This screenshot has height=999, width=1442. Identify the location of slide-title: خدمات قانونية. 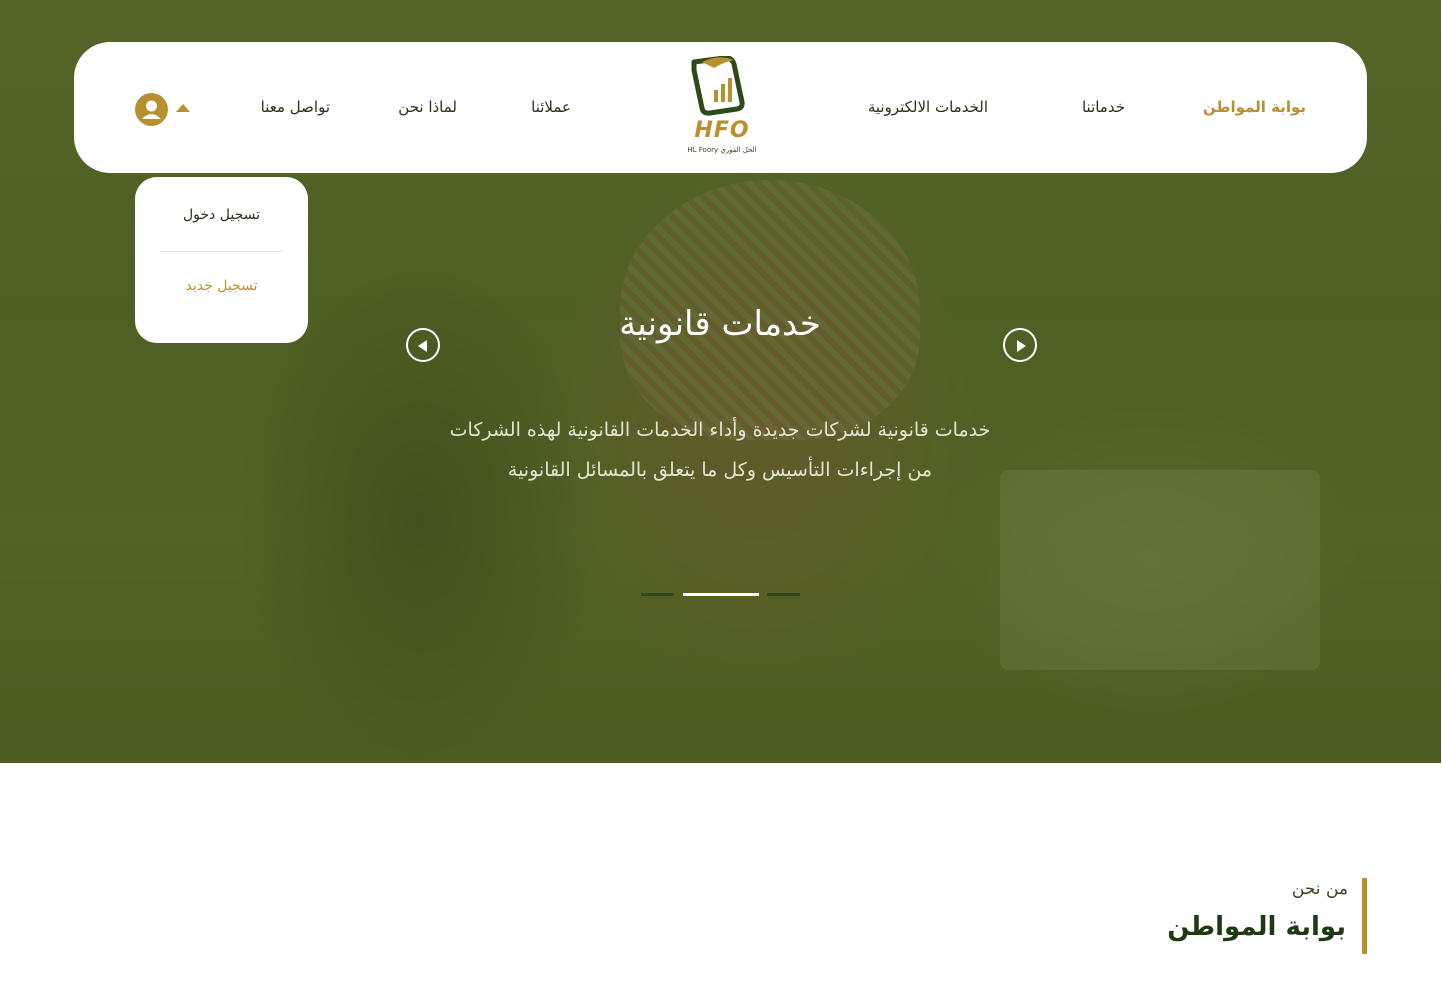
(720, 324).